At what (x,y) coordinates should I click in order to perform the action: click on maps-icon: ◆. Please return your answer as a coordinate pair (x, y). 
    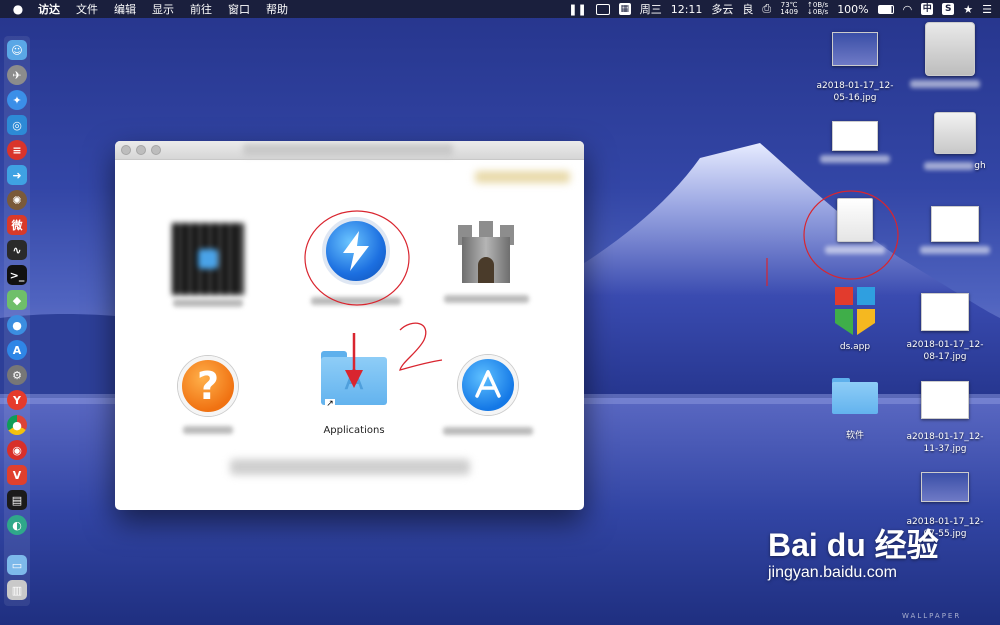
    Looking at the image, I should click on (17, 300).